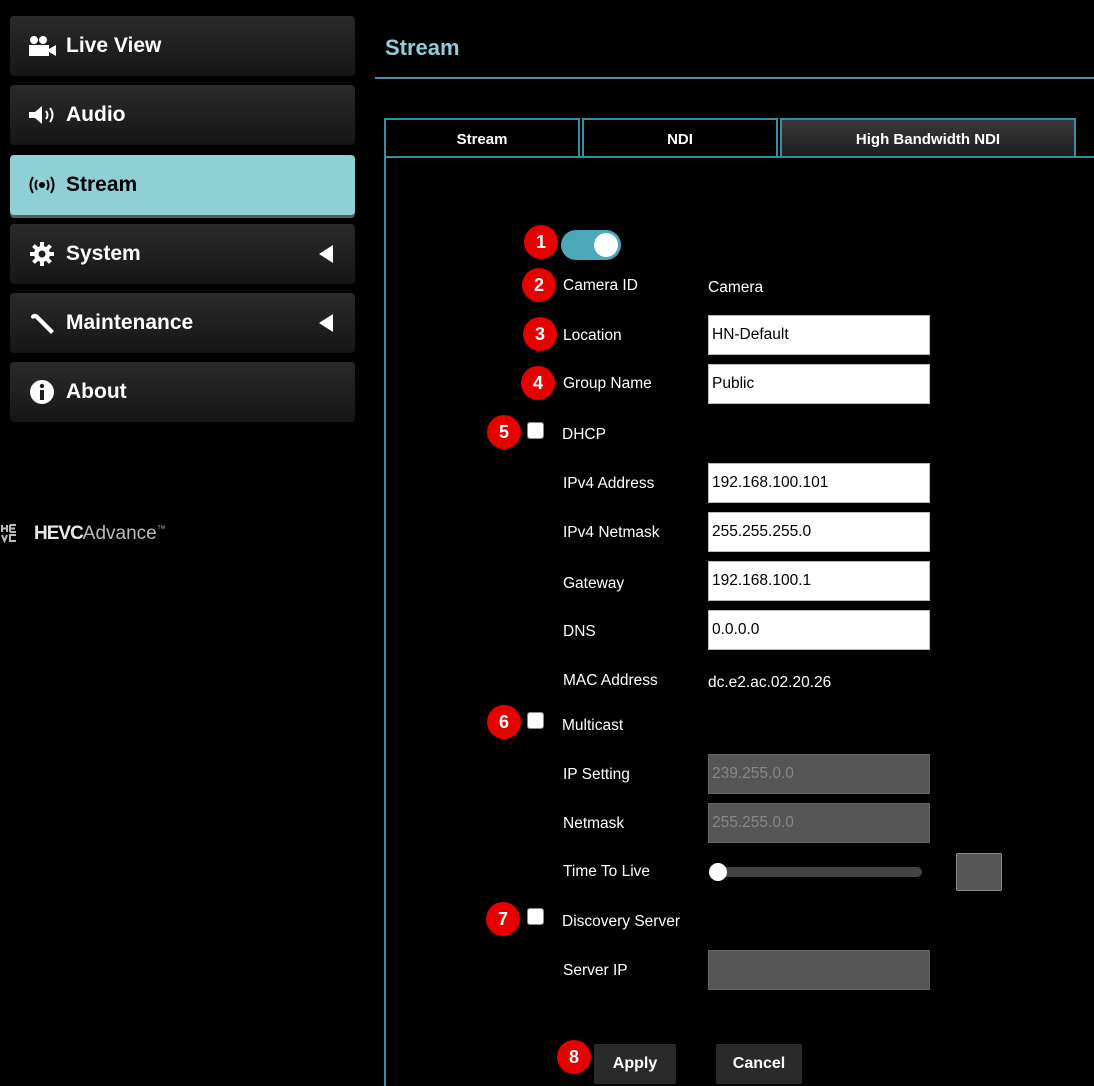 Image resolution: width=1094 pixels, height=1086 pixels. What do you see at coordinates (592, 335) in the screenshot?
I see `location-label: Location` at bounding box center [592, 335].